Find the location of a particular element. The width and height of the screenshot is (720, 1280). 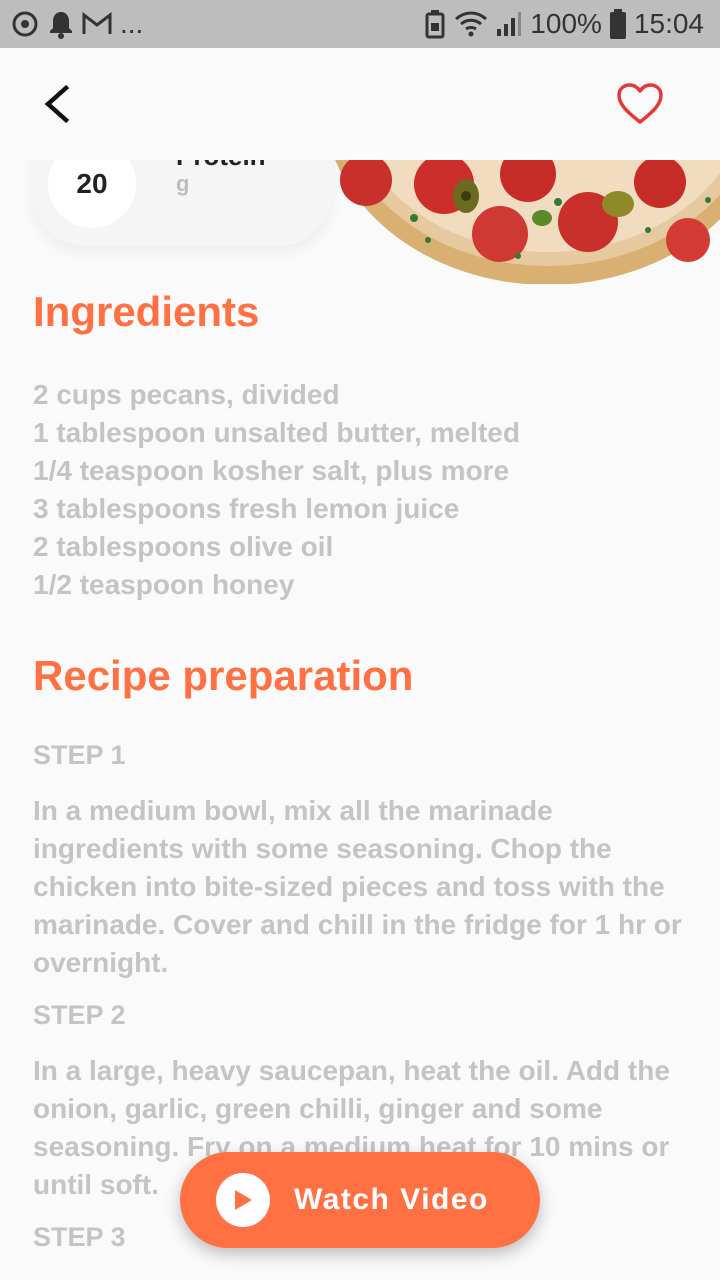

back-button is located at coordinates (58, 104).